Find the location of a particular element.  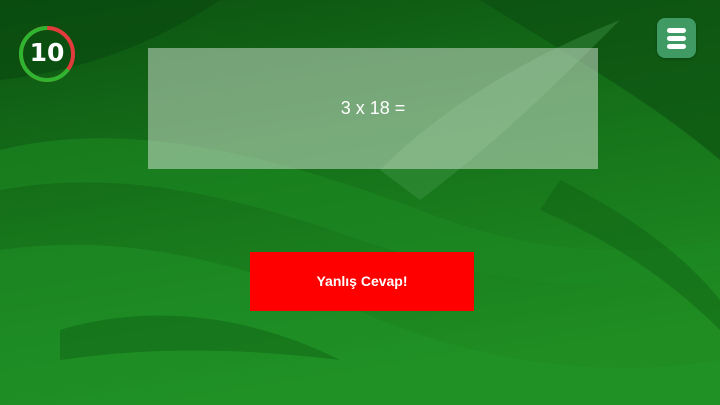

timer-value: 10 is located at coordinates (47, 52).